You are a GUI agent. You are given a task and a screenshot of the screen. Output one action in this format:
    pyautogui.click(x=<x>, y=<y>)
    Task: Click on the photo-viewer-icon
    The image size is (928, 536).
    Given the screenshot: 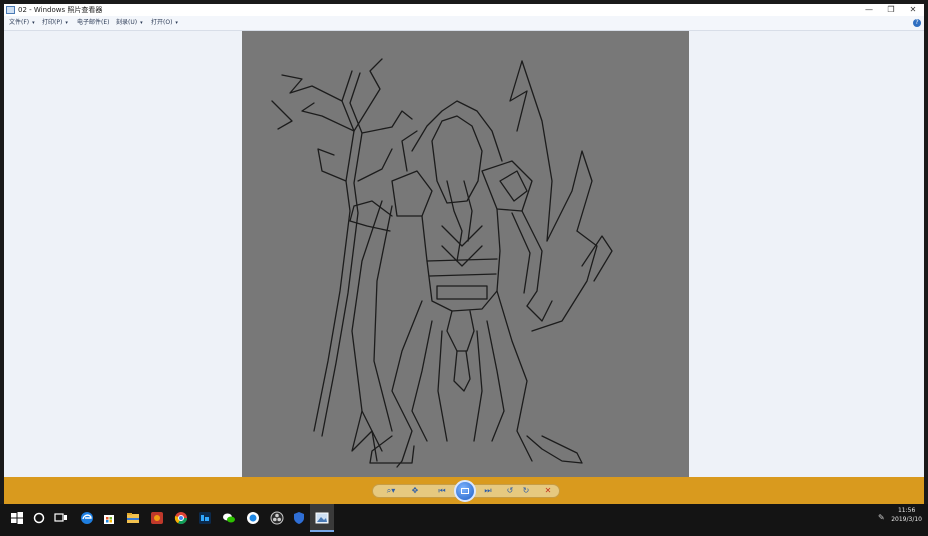 What is the action you would take?
    pyautogui.click(x=322, y=518)
    